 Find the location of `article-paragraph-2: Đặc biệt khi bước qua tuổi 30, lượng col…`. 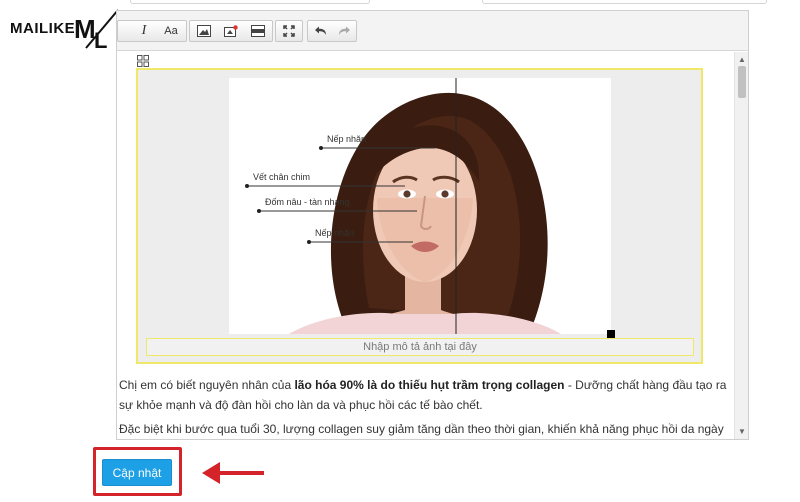

article-paragraph-2: Đặc biệt khi bước qua tuổi 30, lượng col… is located at coordinates (421, 429).